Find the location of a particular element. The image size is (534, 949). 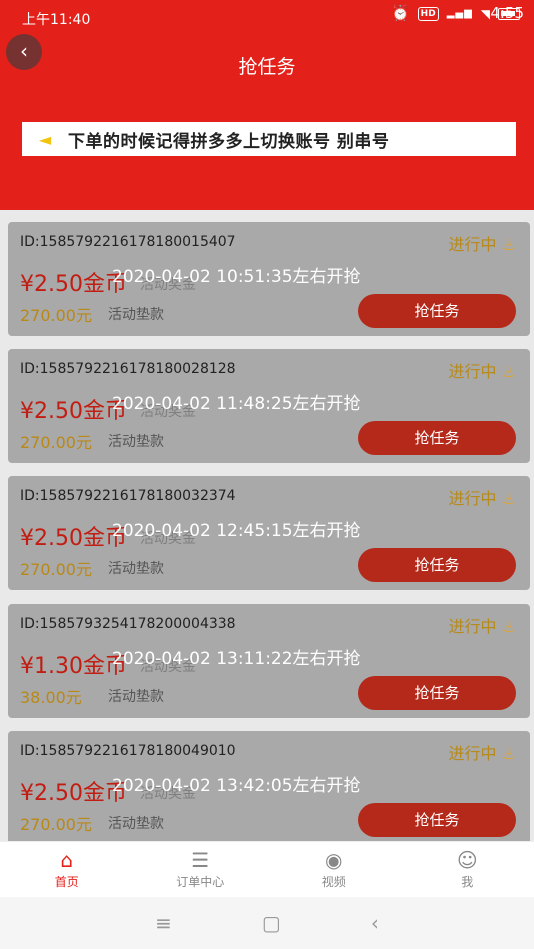

start-time: 2020-04-02 10:51:35左右开抢 is located at coordinates (236, 277).